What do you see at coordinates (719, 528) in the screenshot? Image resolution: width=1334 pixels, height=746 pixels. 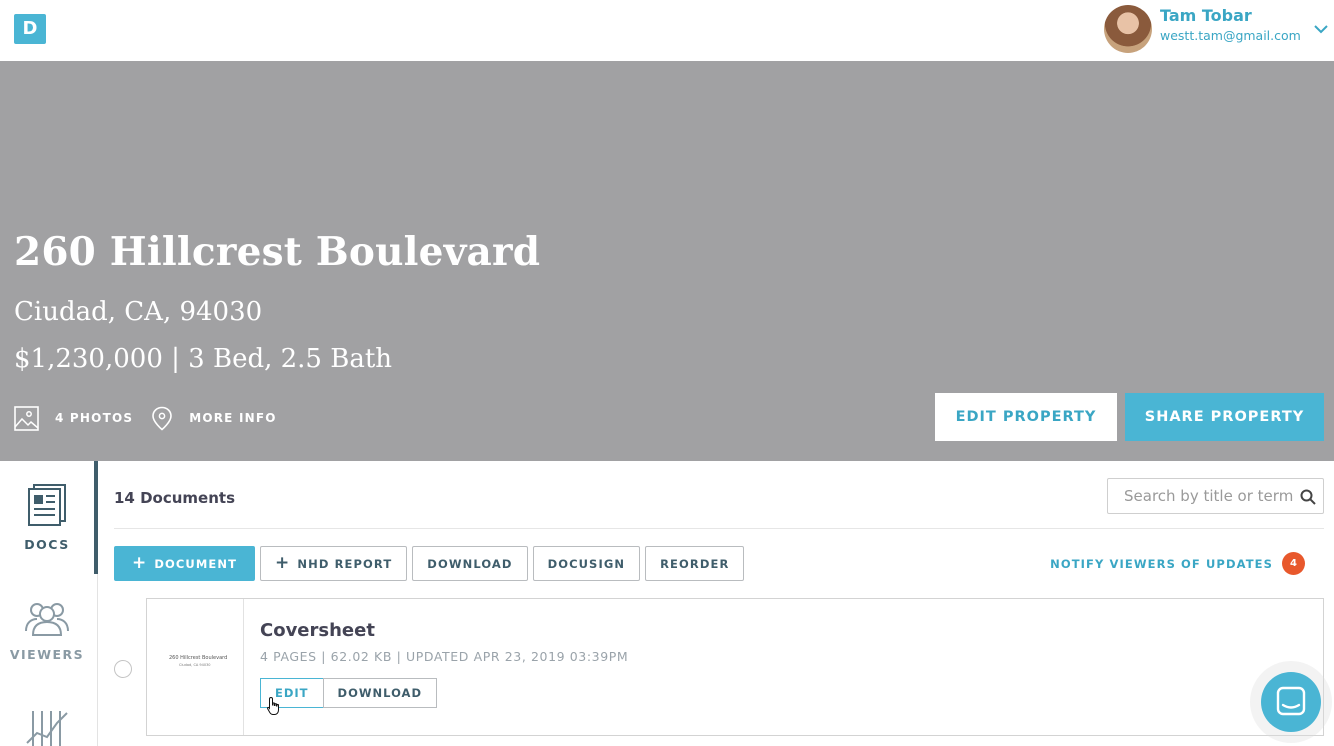 I see `divider` at bounding box center [719, 528].